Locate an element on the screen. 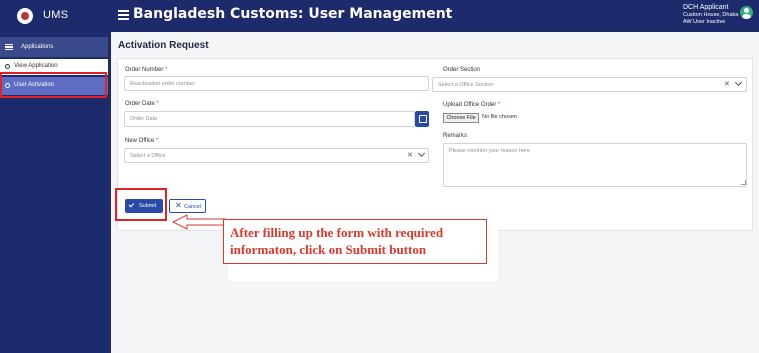 This screenshot has width=759, height=353. order-section-label: Order Section is located at coordinates (462, 70).